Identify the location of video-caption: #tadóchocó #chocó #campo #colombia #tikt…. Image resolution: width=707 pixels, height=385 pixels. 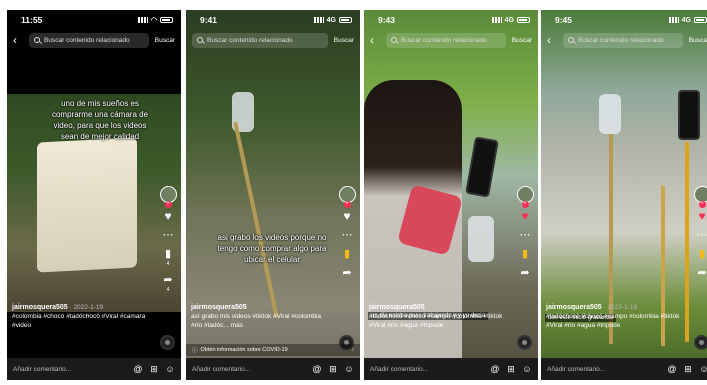
(613, 321).